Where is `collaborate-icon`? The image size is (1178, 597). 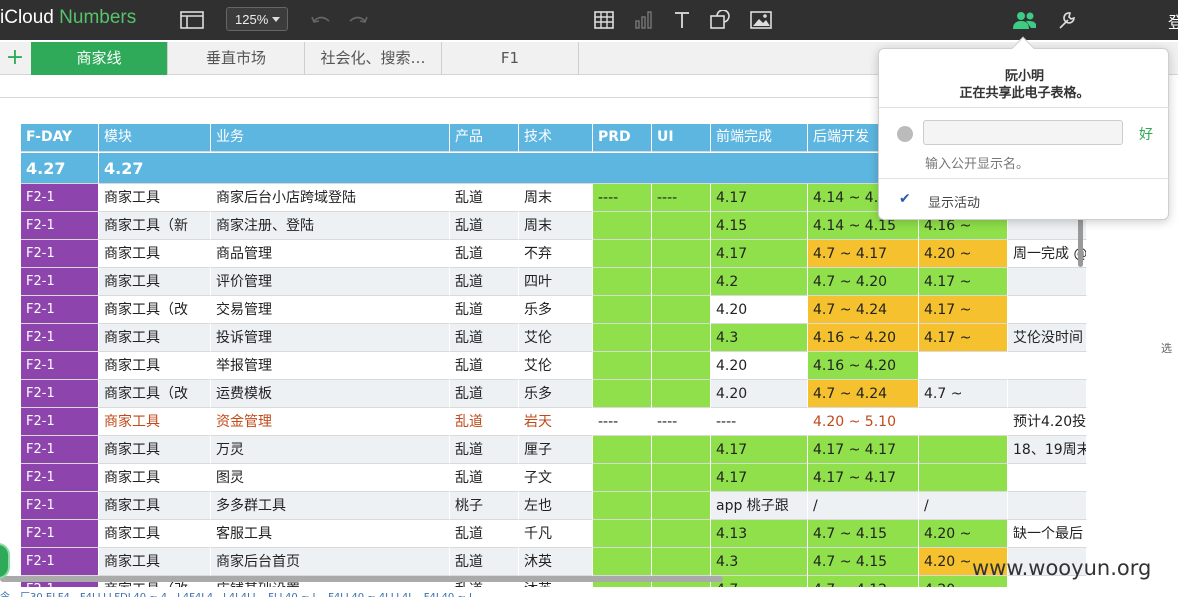 collaborate-icon is located at coordinates (1024, 20).